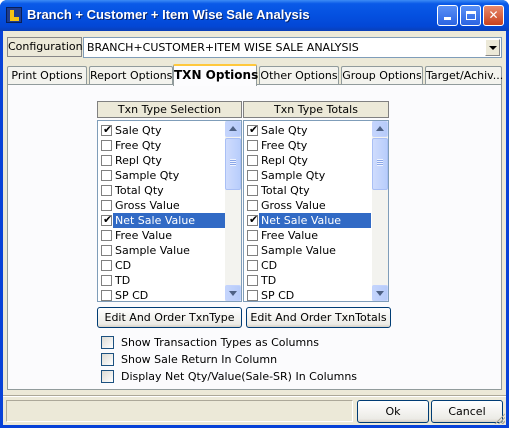  I want to click on list-item-label: SP CD, so click(278, 295).